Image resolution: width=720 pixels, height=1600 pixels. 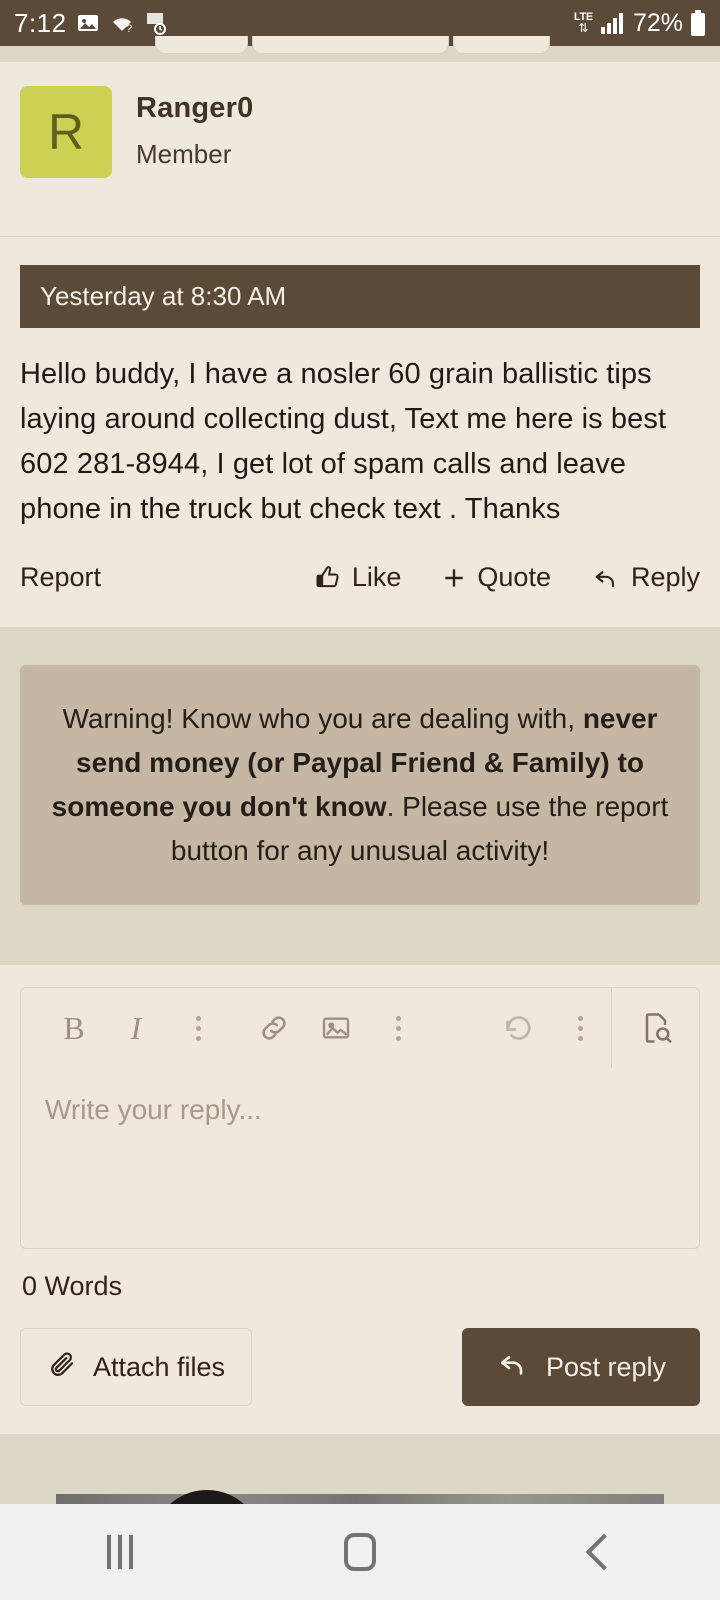 What do you see at coordinates (328, 578) in the screenshot?
I see `thumbs-up-icon` at bounding box center [328, 578].